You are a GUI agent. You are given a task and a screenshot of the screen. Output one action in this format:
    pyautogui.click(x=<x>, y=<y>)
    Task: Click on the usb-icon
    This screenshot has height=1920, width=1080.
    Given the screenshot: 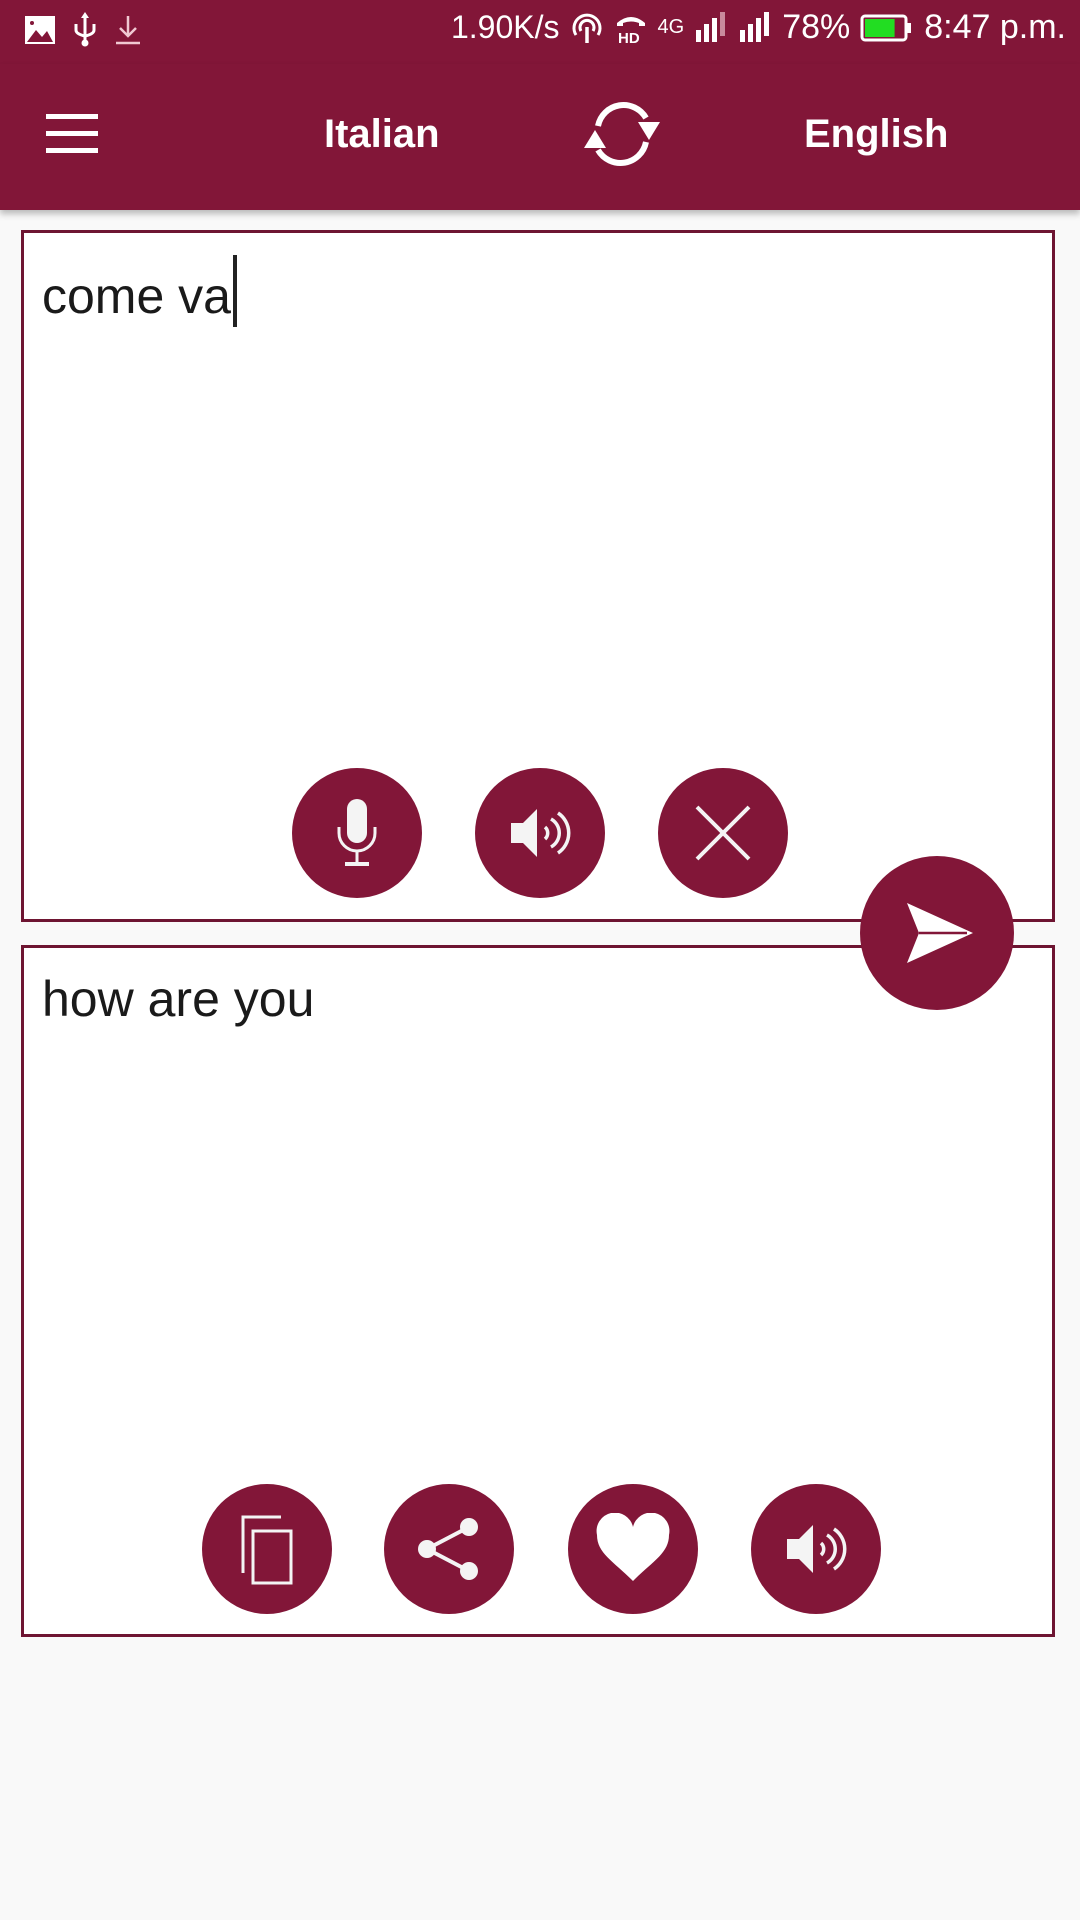 What is the action you would take?
    pyautogui.click(x=85, y=29)
    